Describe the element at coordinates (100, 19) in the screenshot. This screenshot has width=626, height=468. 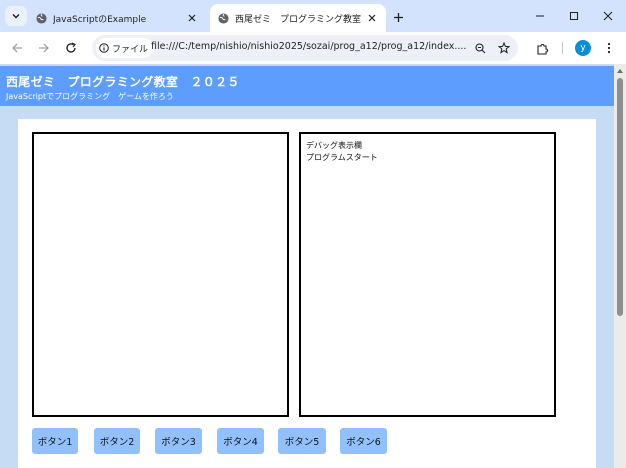
I see `tab-title: JavaScriptのExample` at that location.